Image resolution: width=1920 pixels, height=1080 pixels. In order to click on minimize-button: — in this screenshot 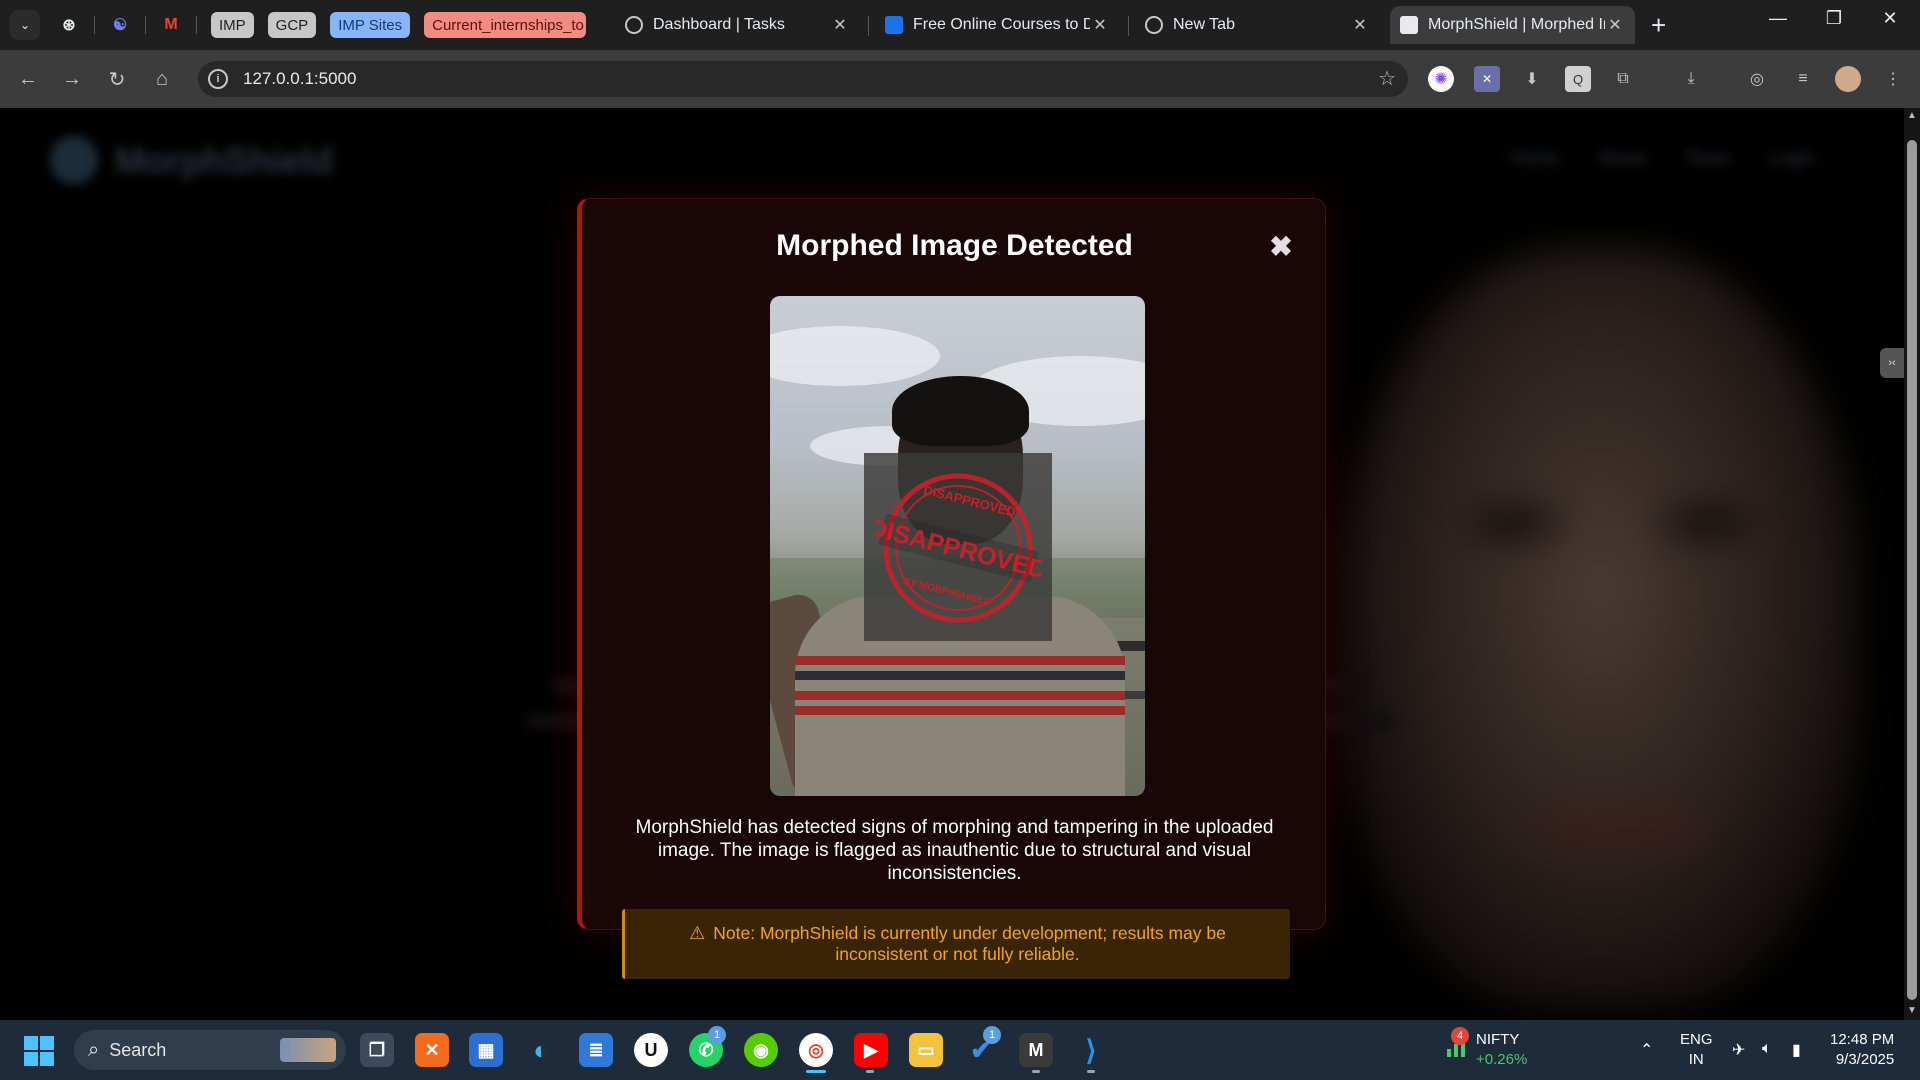, I will do `click(1778, 18)`.